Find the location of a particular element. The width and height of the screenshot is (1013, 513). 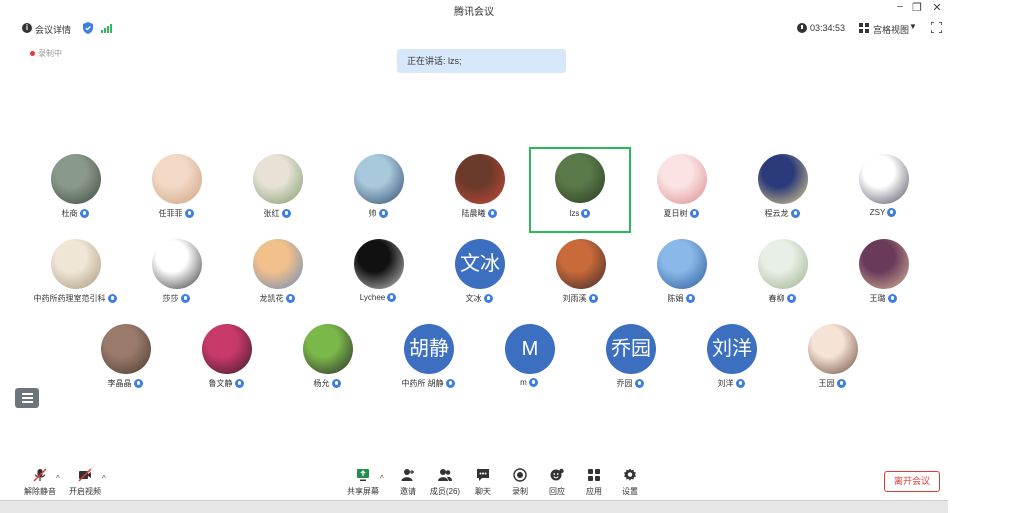

react-button: 回应 is located at coordinates (557, 482).